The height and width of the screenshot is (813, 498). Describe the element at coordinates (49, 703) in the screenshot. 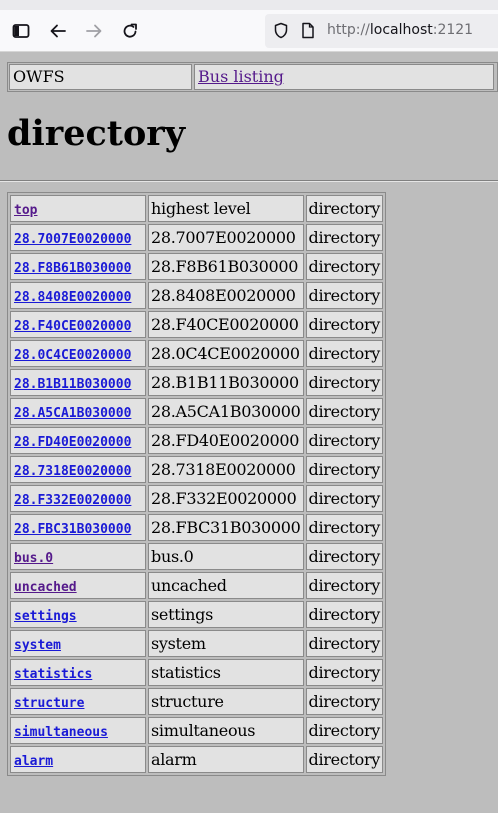

I see `entry-link: structure` at that location.